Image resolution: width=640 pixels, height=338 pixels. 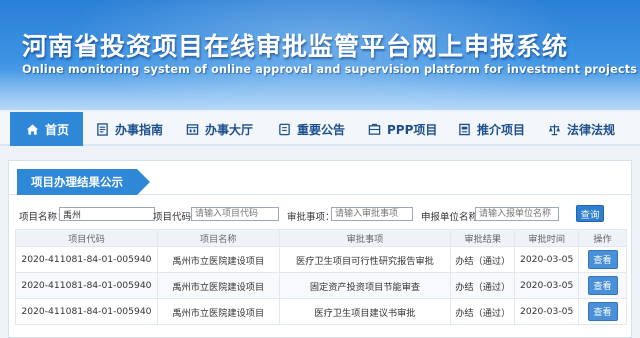 I want to click on col-header-result: 审批结果, so click(x=483, y=238).